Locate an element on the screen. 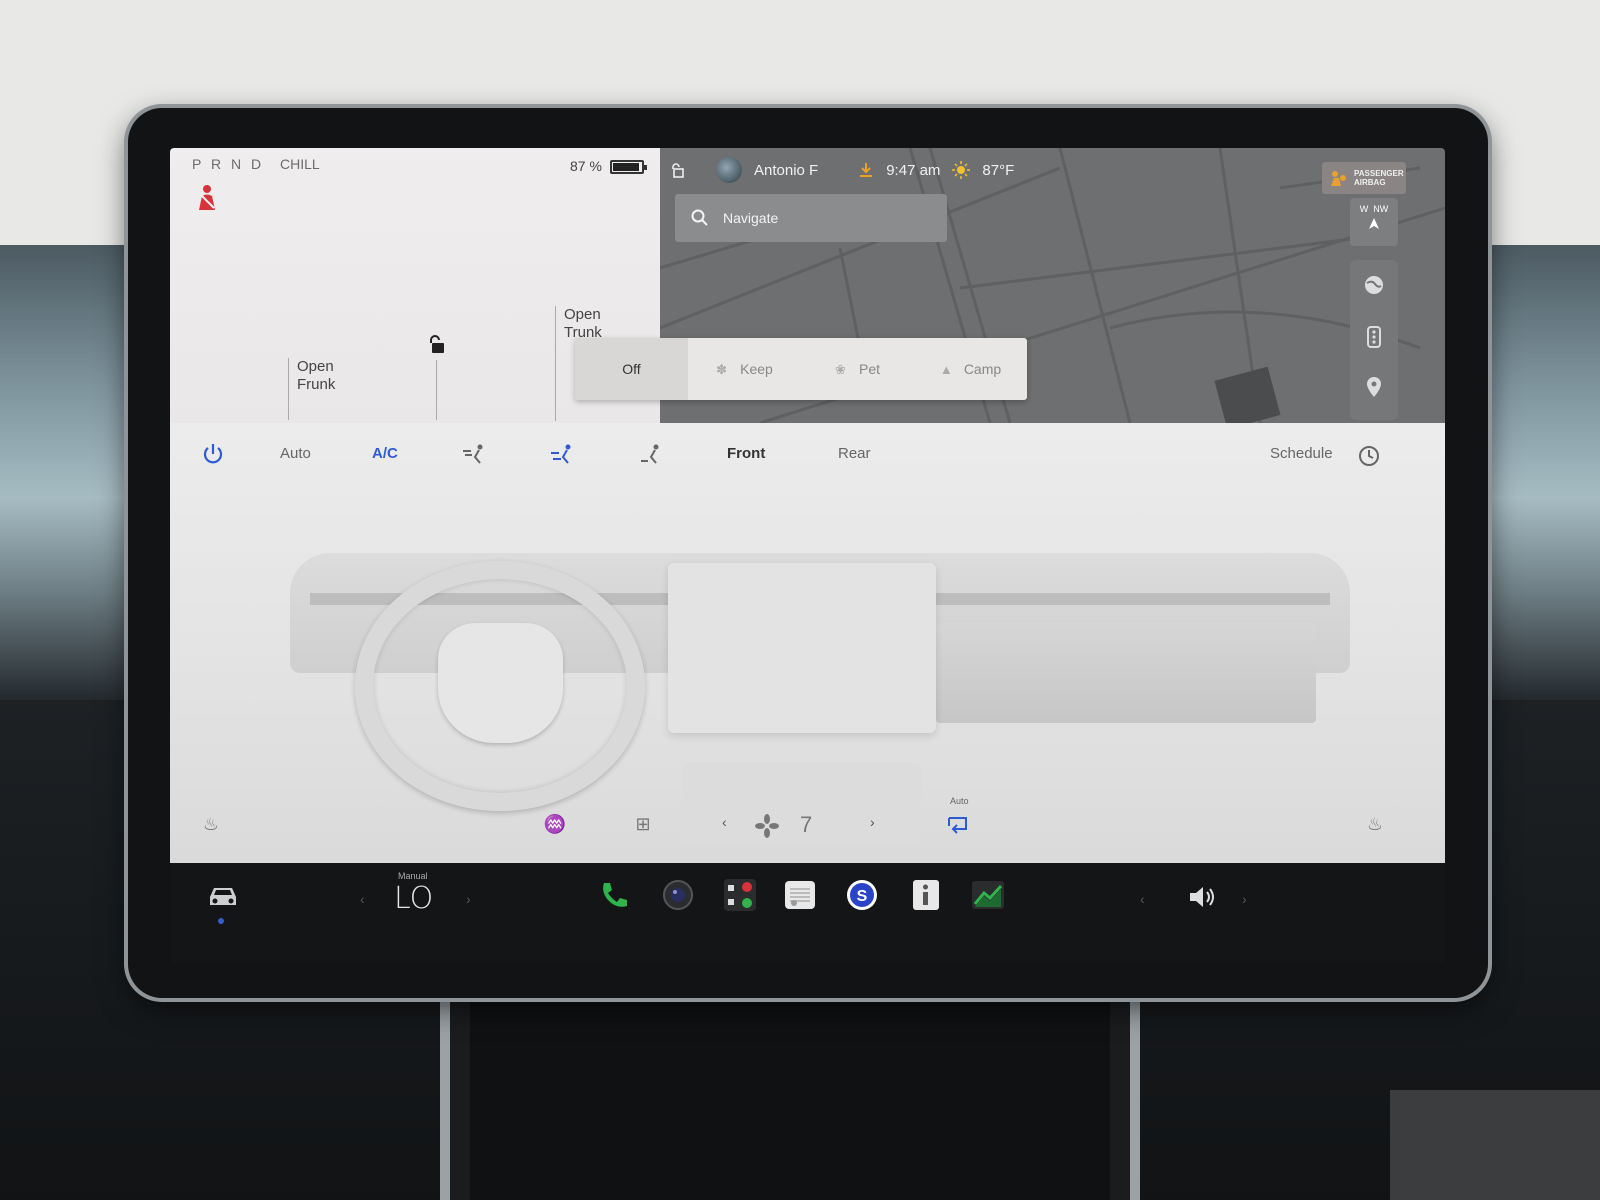 This screenshot has height=1200, width=1600. cabin-glovebox is located at coordinates (1126, 673).